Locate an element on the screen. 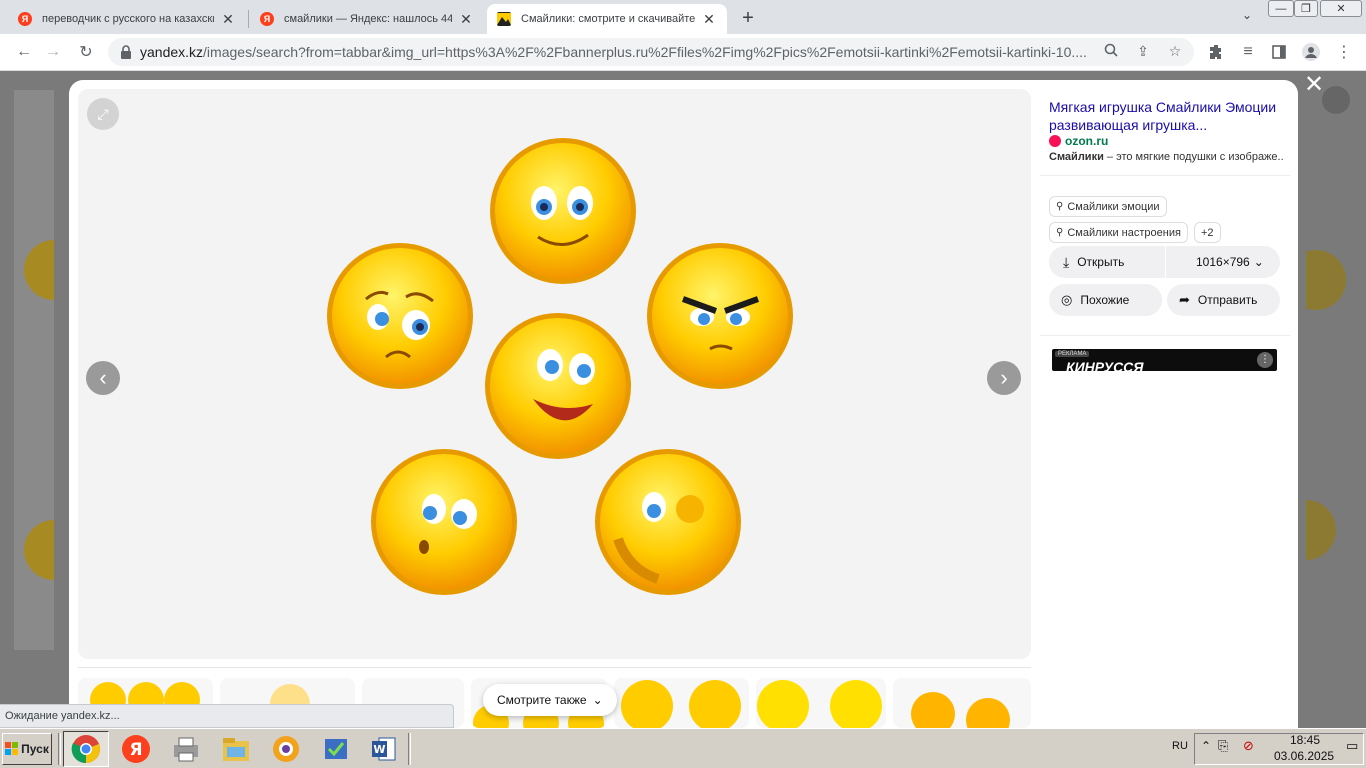  background-results-right is located at coordinates (1311, 385).